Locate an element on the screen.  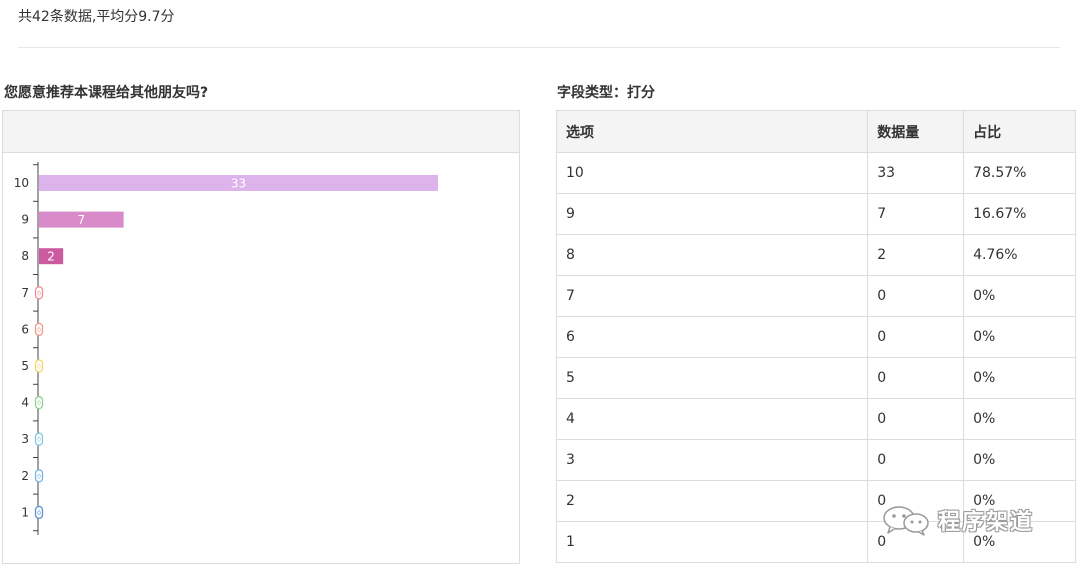
table-row: 5 0 0% is located at coordinates (815, 378).